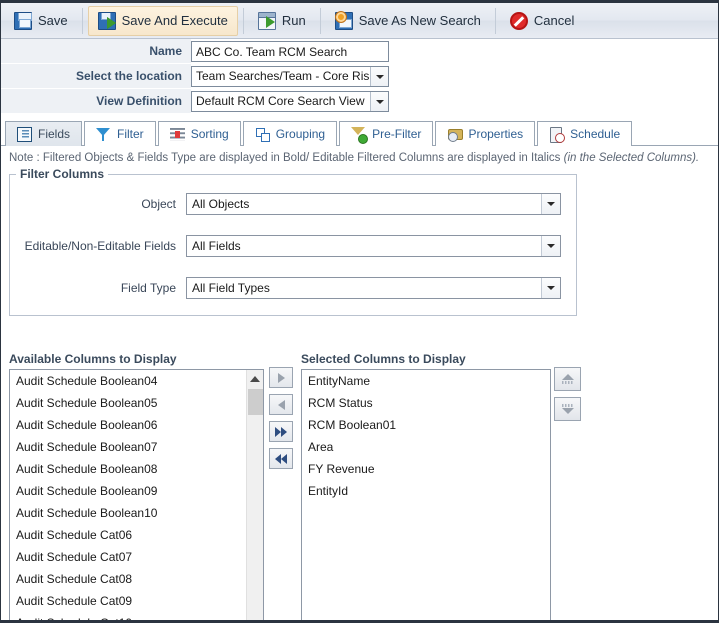  Describe the element at coordinates (136, 557) in the screenshot. I see `list-item: Audit Schedule Cat07` at that location.